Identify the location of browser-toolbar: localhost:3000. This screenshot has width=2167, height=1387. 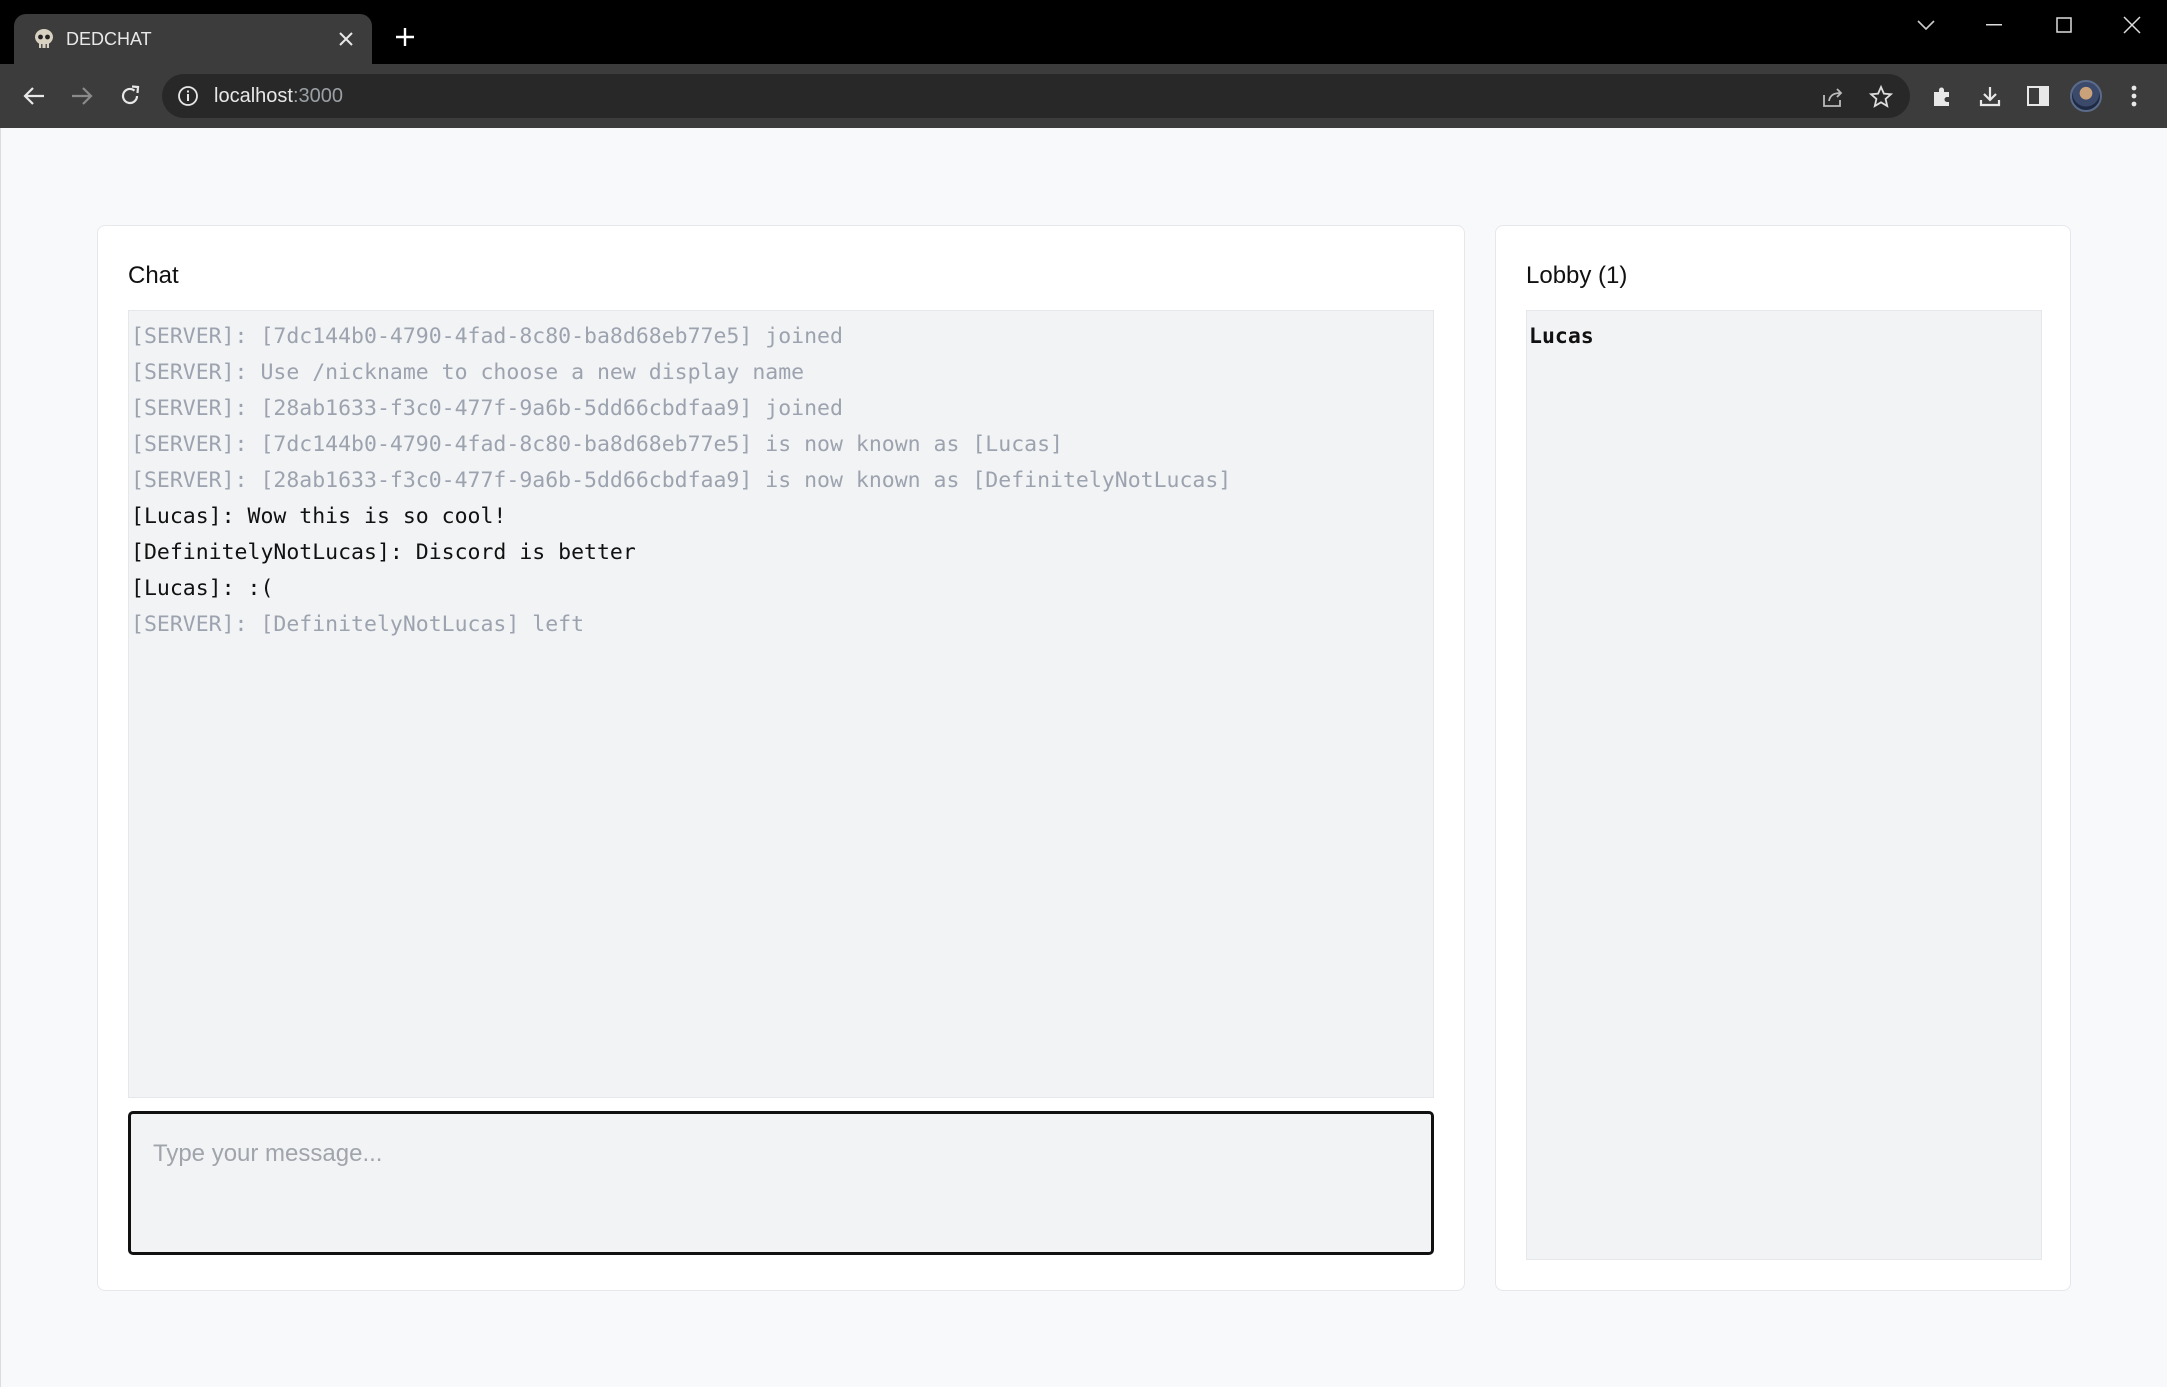
(1083, 96).